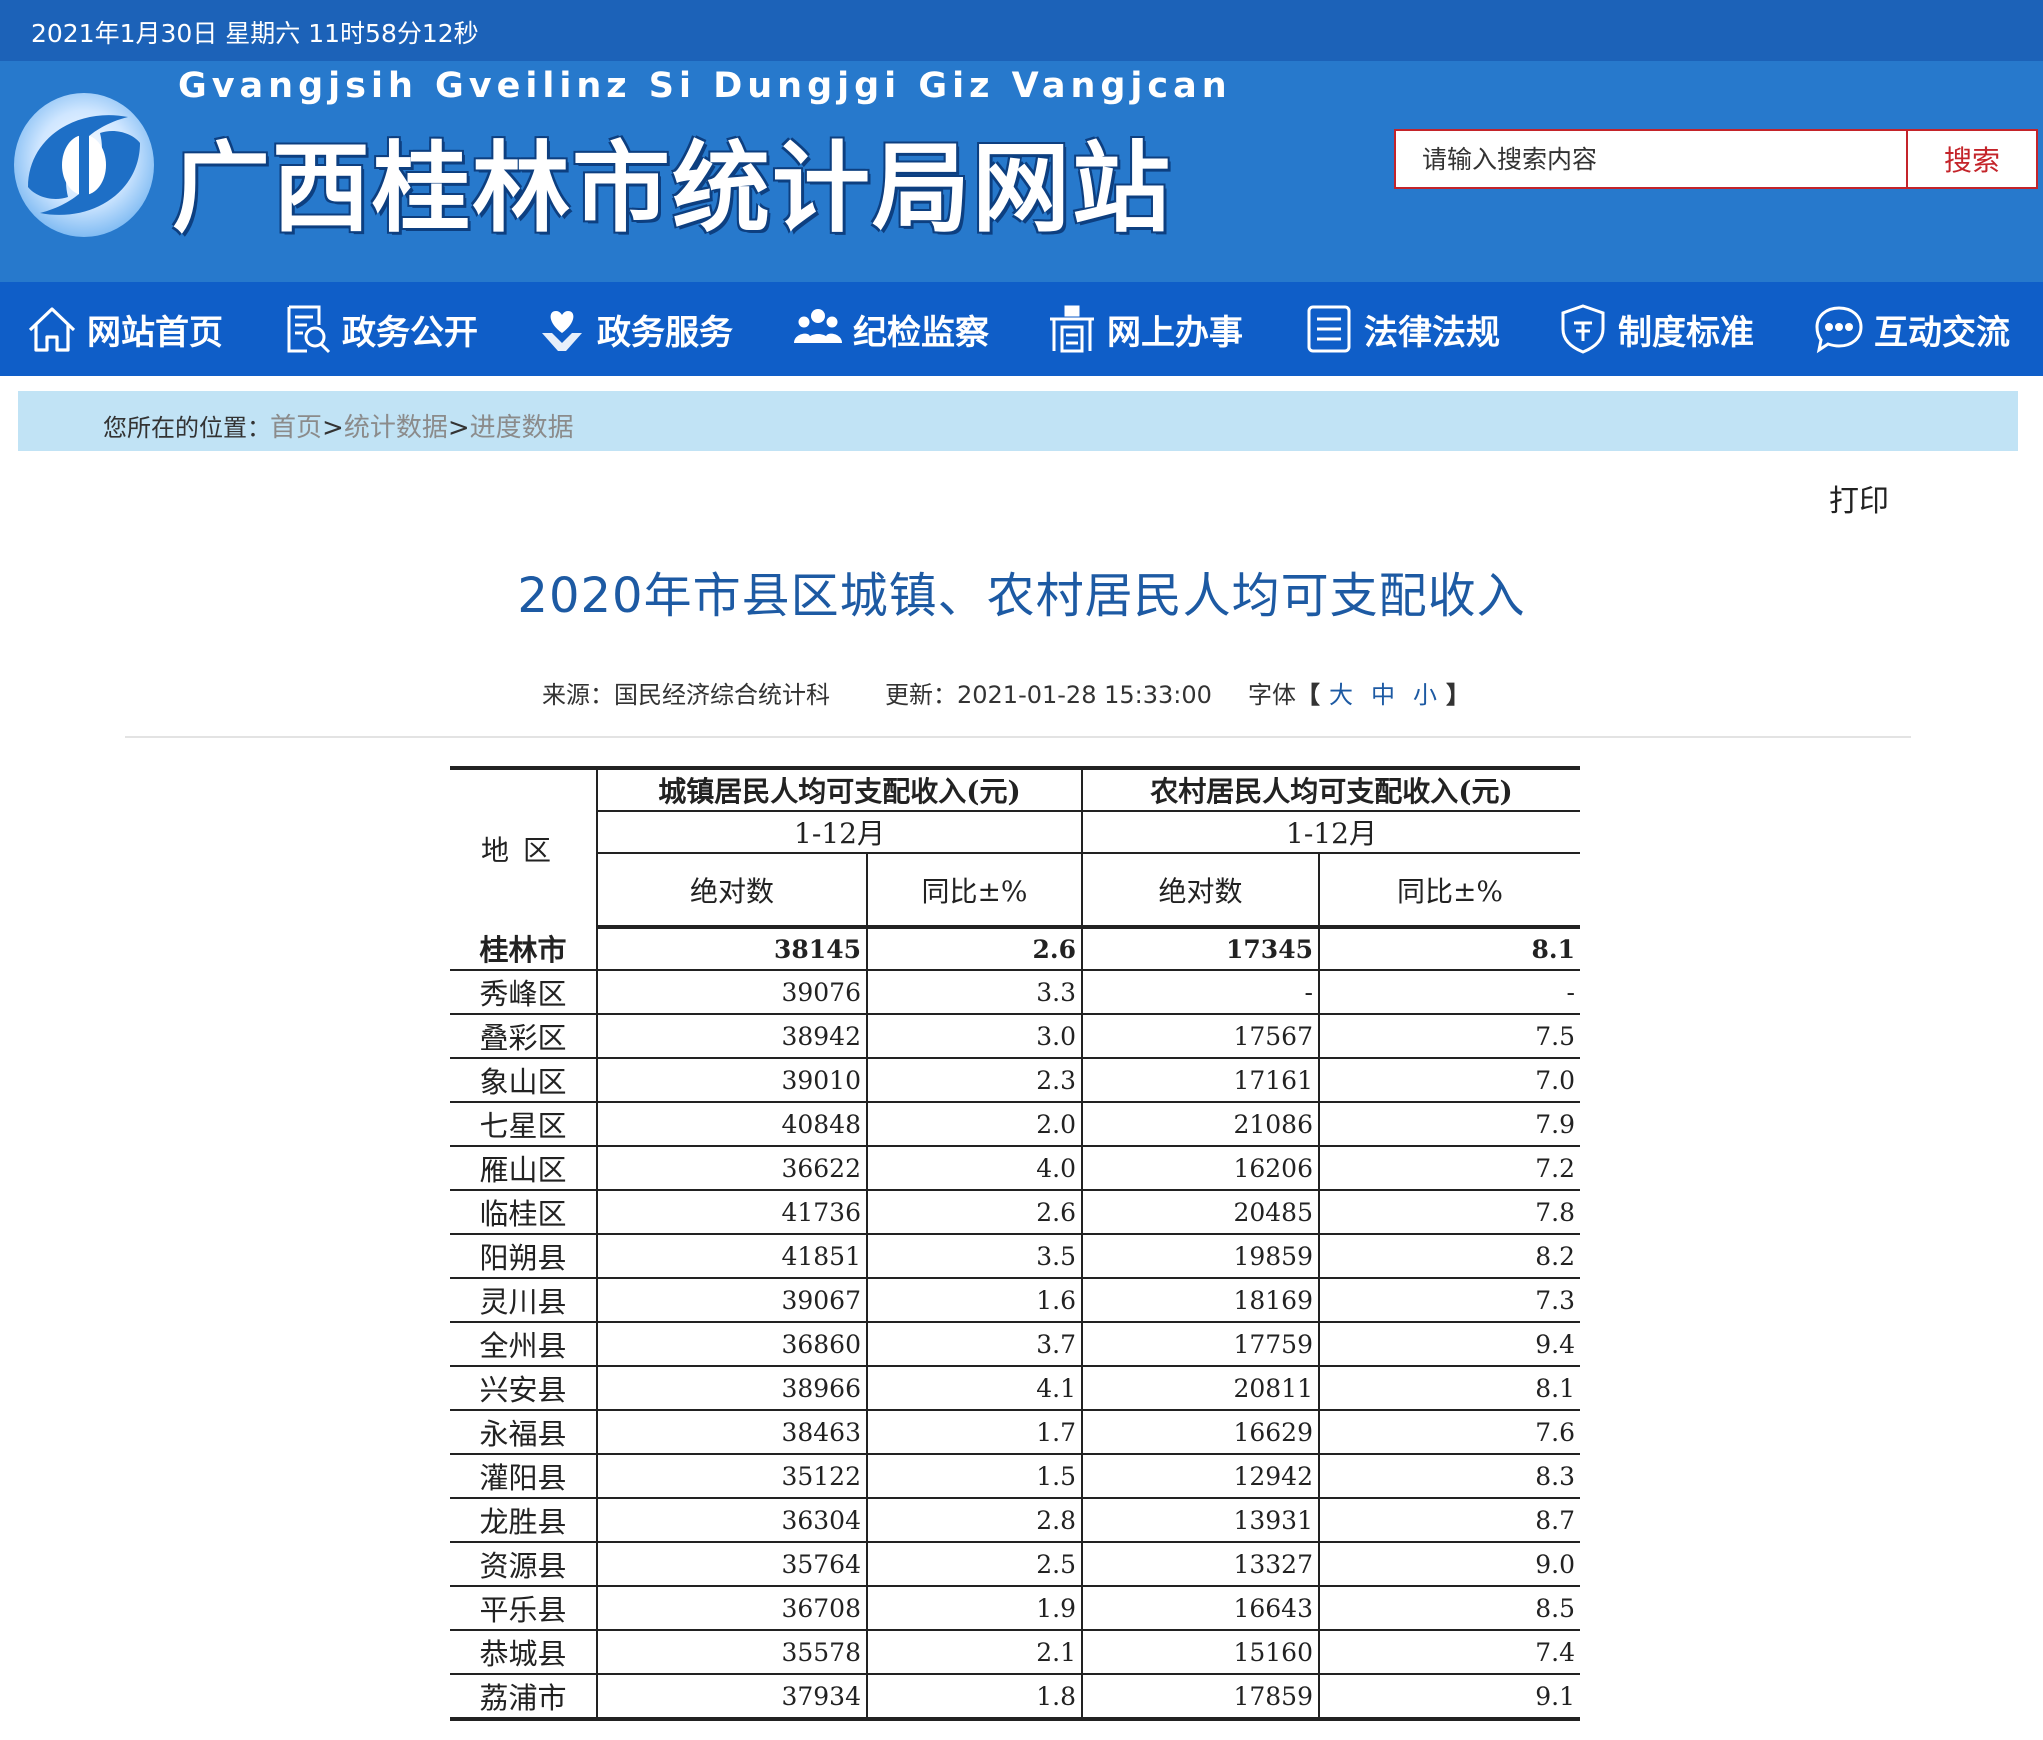 The width and height of the screenshot is (2043, 1740). I want to click on rural-yoy-cell: 7.9, so click(1449, 1124).